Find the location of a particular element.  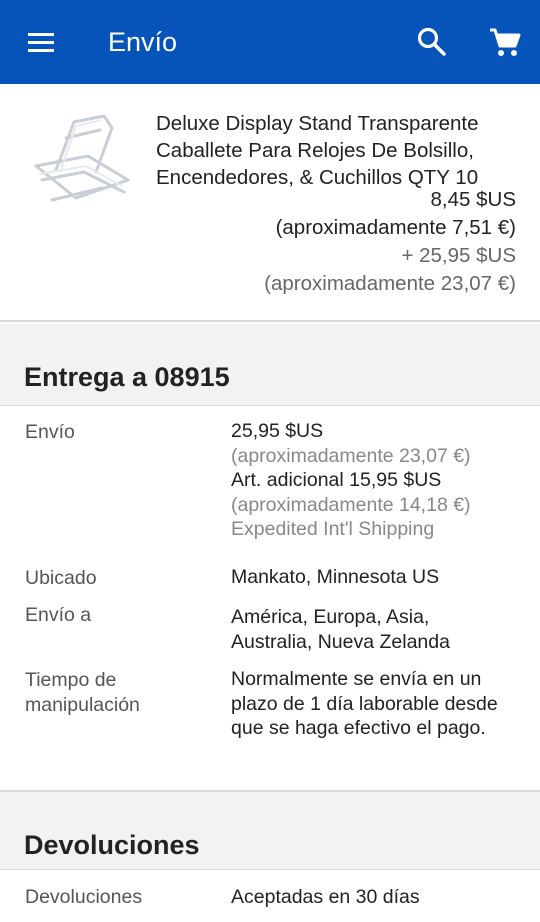

ships-to-label: Envío a is located at coordinates (58, 615).